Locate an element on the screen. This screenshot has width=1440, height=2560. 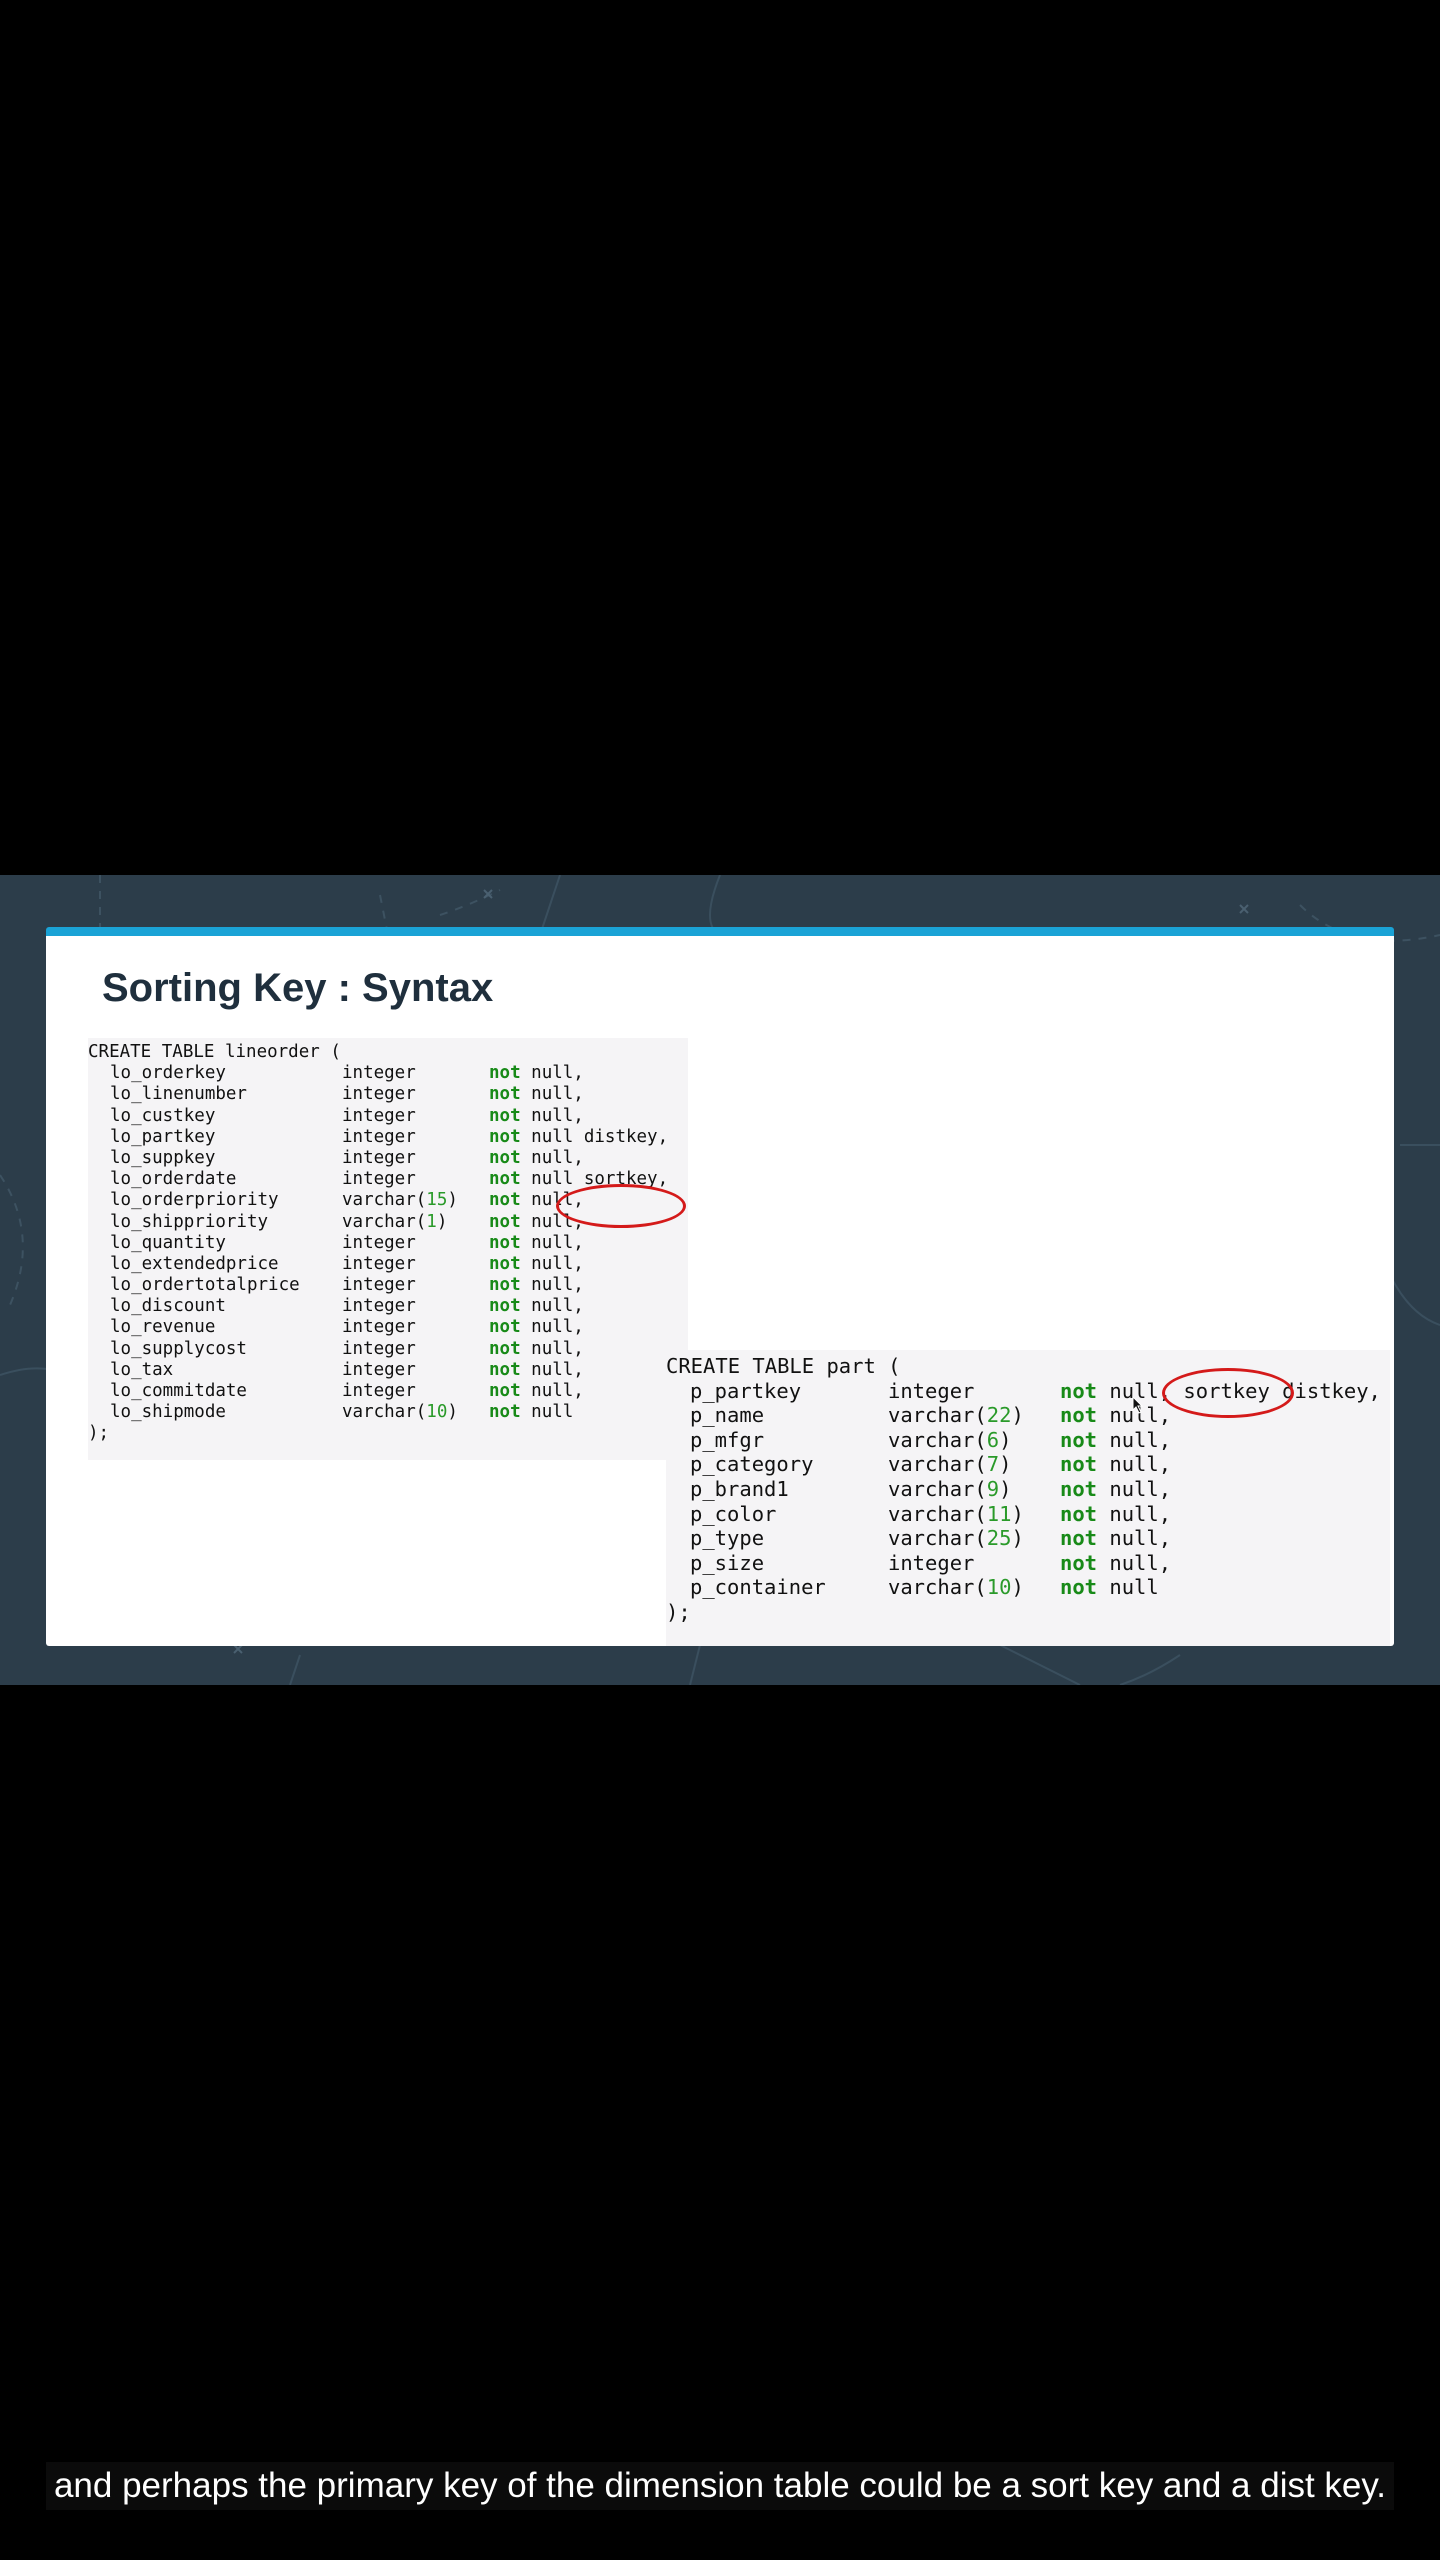
lineorder-column-row: lo_revenue integer not null, is located at coordinates (388, 1327).